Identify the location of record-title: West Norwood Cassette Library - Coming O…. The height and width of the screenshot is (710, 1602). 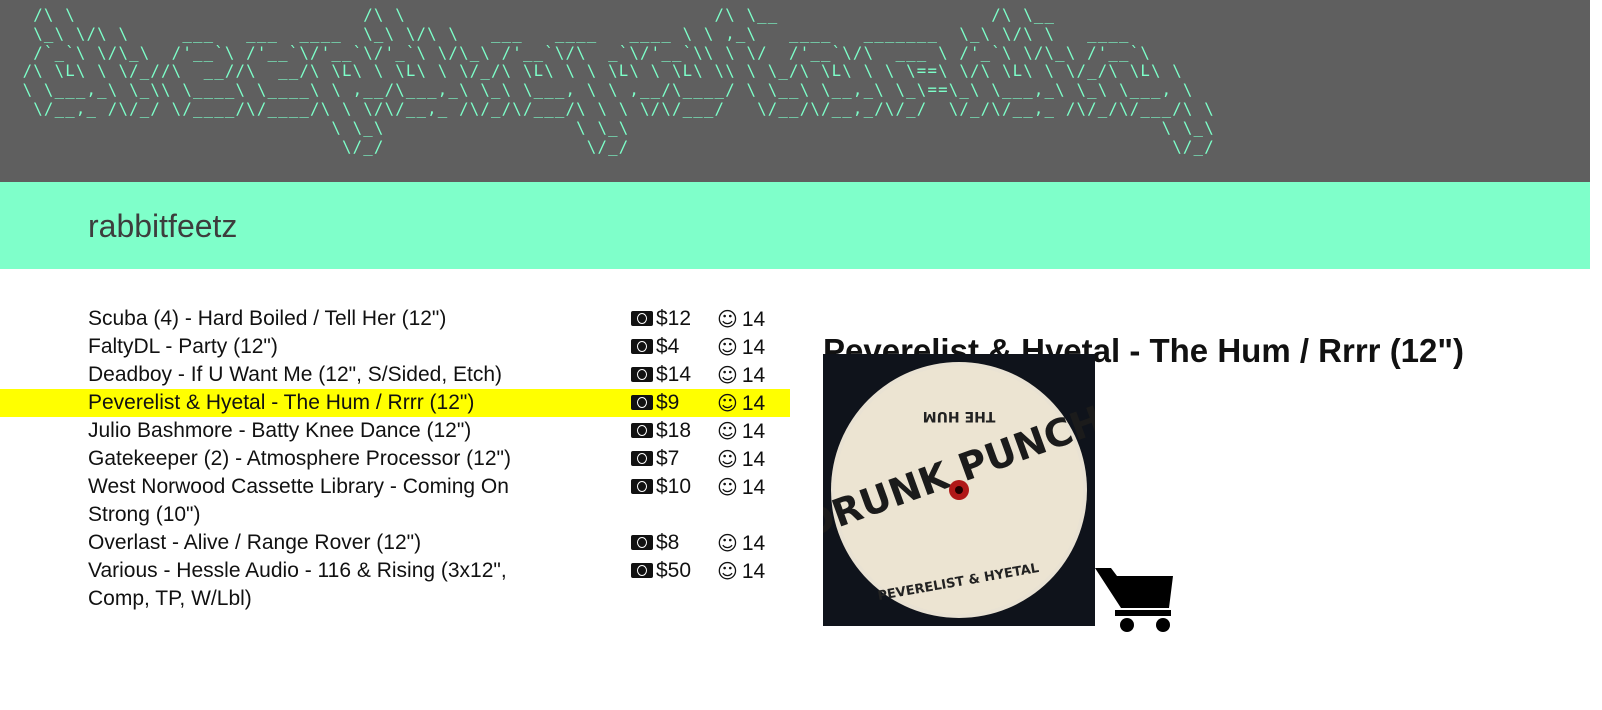
(323, 501).